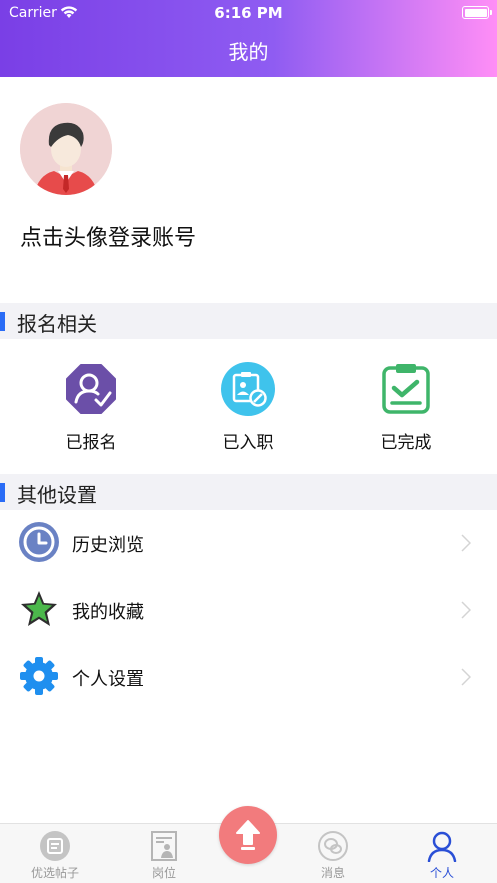  Describe the element at coordinates (91, 443) in the screenshot. I see `registered-label: 已报名` at that location.